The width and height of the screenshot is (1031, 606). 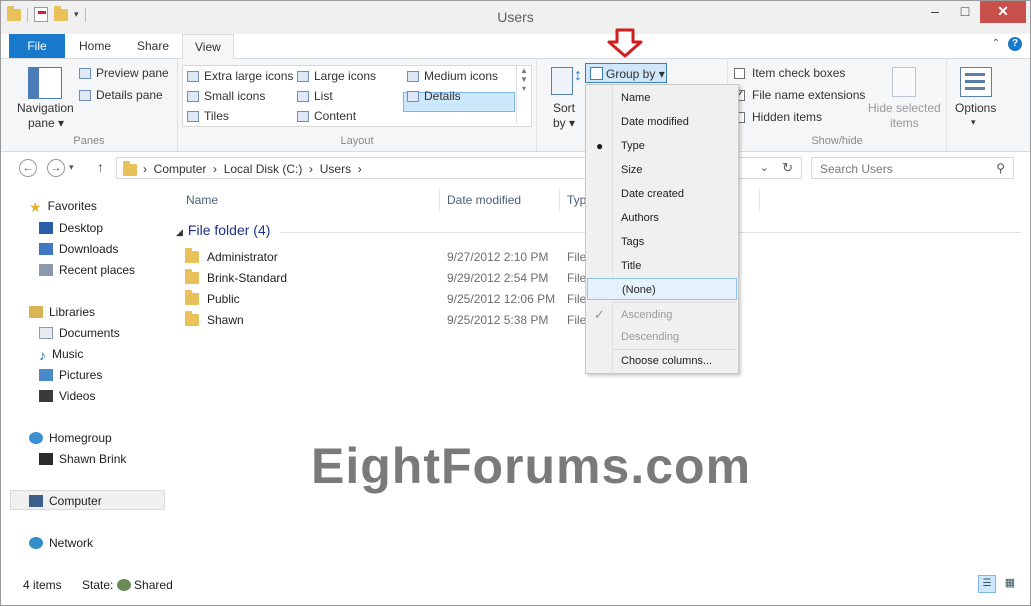 What do you see at coordinates (70, 375) in the screenshot?
I see `nav-pictures: Pictures` at bounding box center [70, 375].